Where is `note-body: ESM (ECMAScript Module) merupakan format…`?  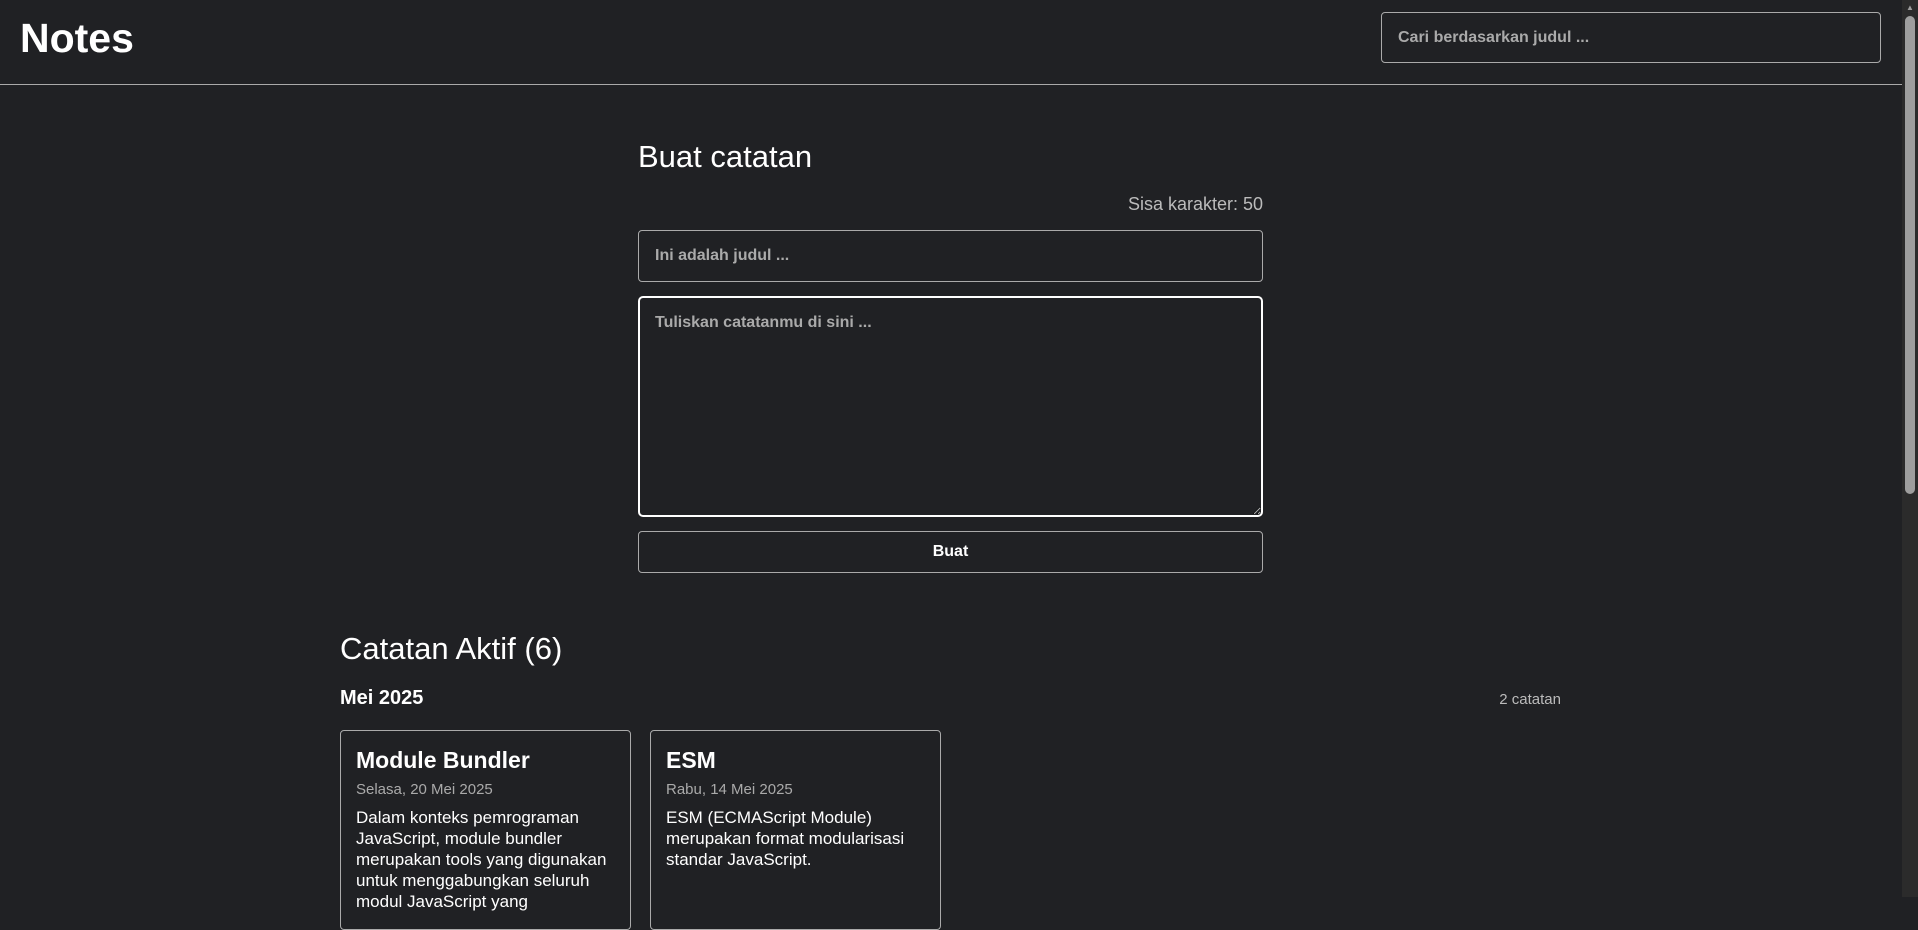 note-body: ESM (ECMAScript Module) merupakan format… is located at coordinates (785, 838).